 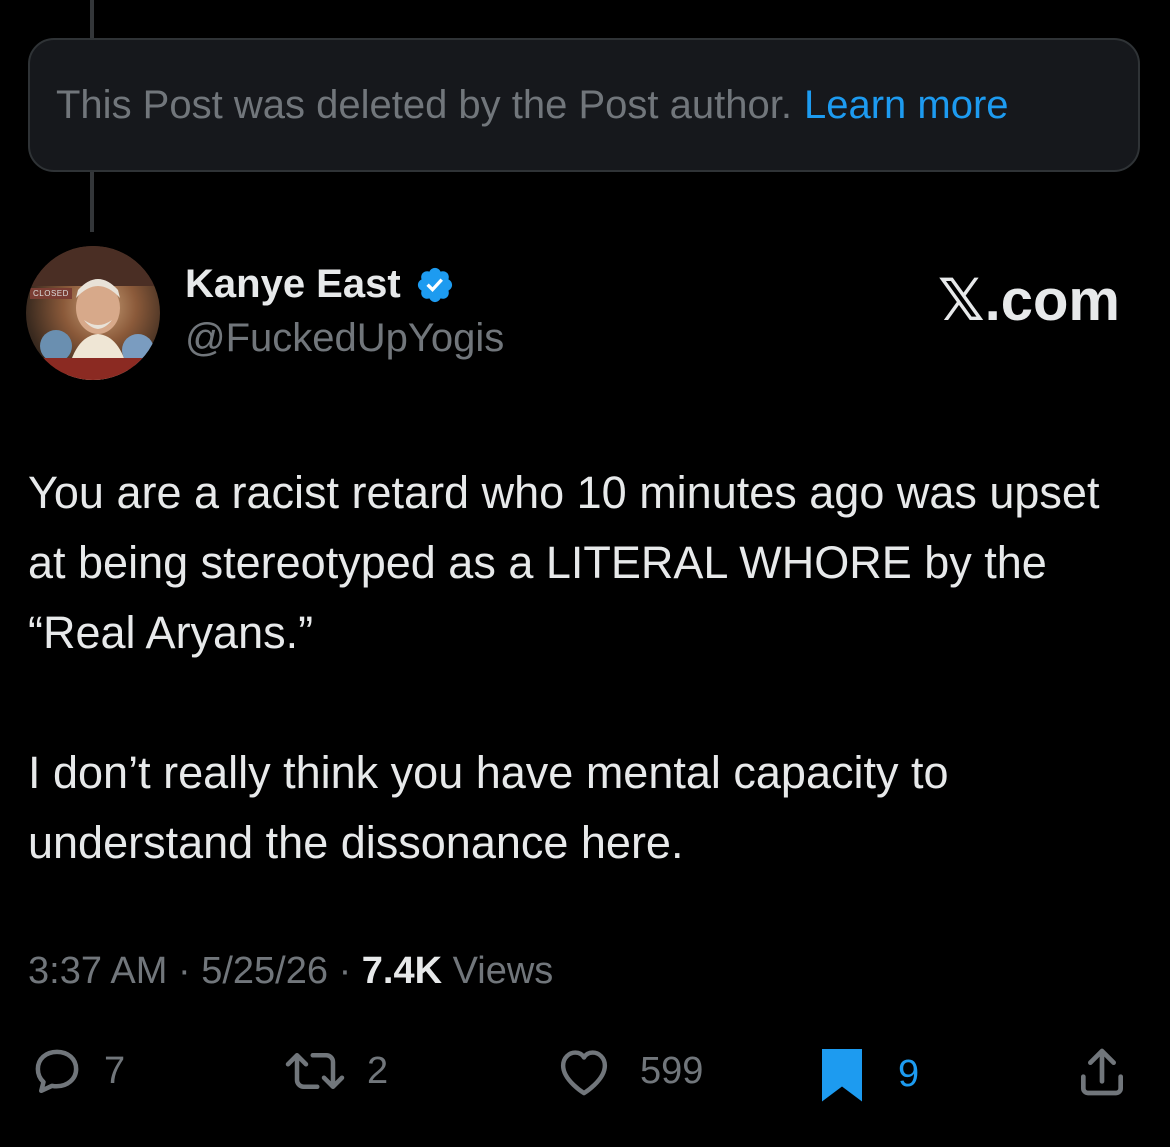 I want to click on reply-count: 7, so click(x=115, y=1070).